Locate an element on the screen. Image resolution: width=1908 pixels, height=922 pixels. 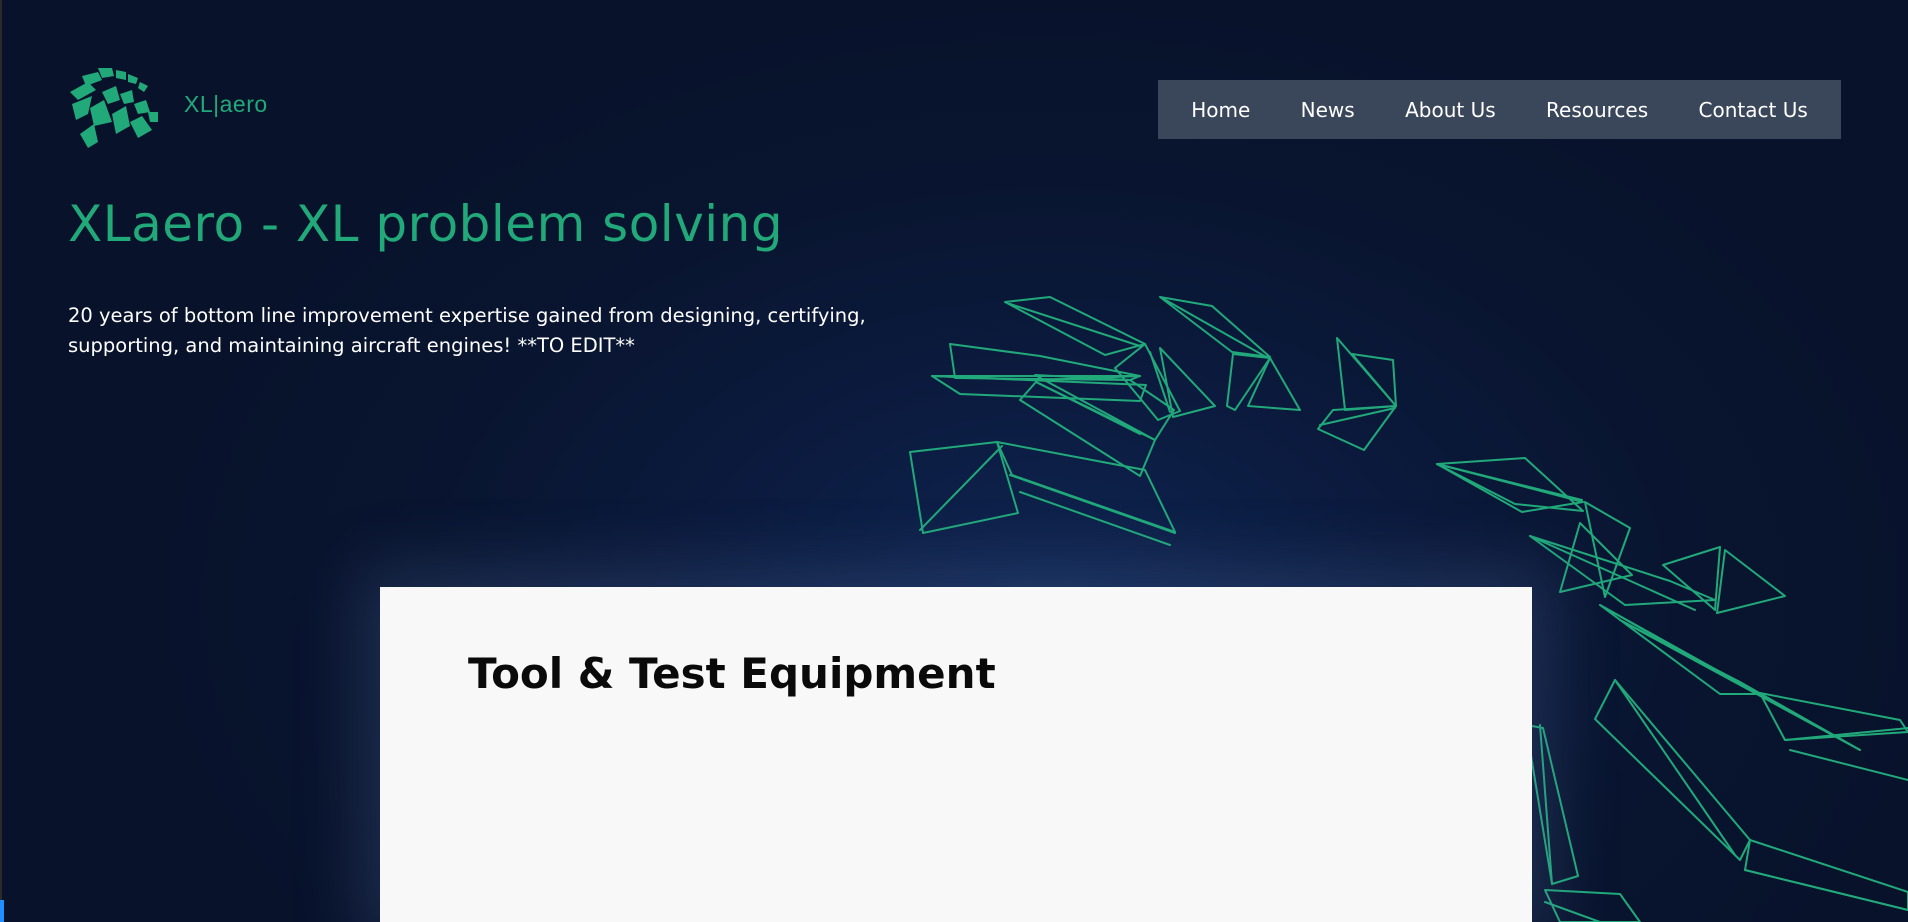
nav-item-news: News is located at coordinates (1328, 110).